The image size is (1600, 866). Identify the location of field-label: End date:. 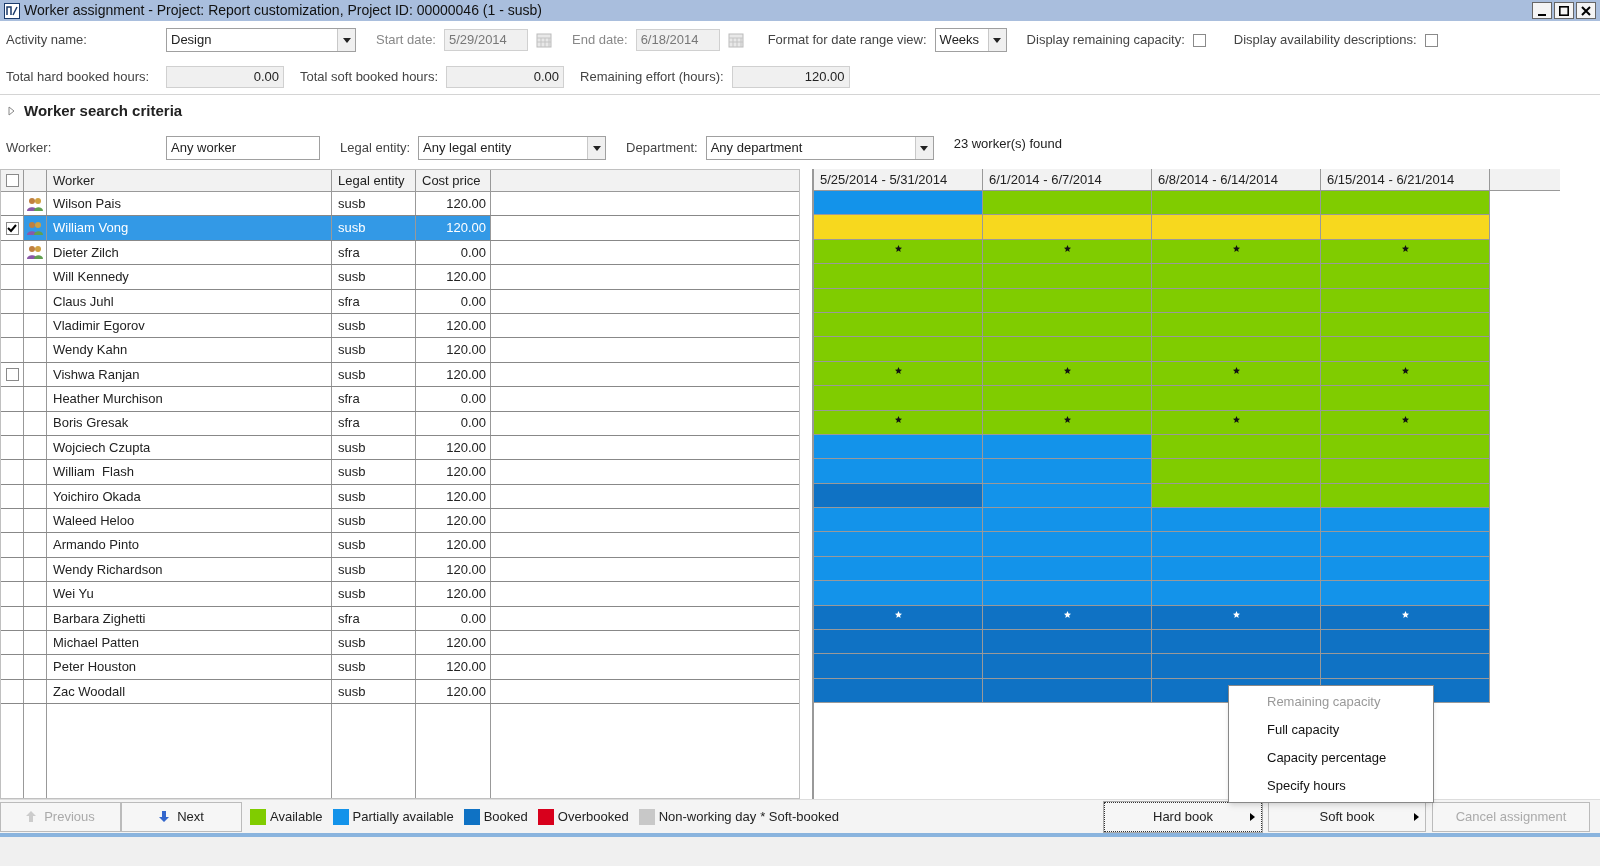
(600, 40).